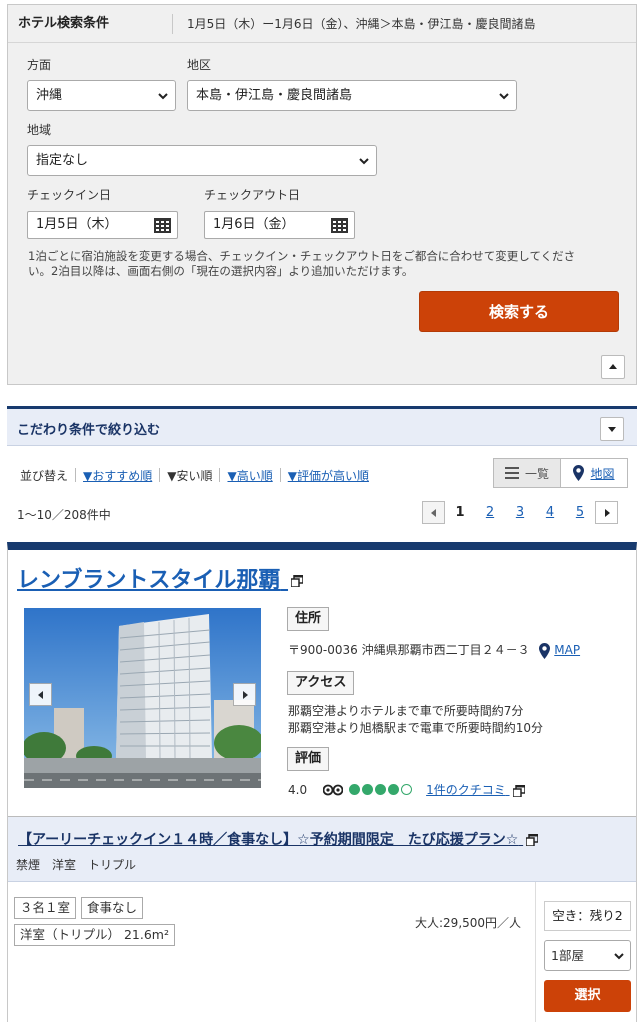 This screenshot has width=644, height=1022. Describe the element at coordinates (602, 473) in the screenshot. I see `view-map-label: 地図` at that location.